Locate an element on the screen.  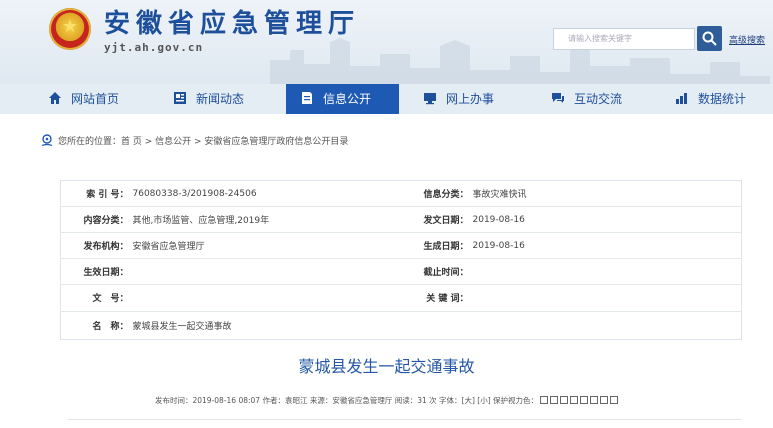
main-navigation: 网站首页 新闻动态 信息公开 网上办事 互动交流 数据统计 is located at coordinates (386, 99).